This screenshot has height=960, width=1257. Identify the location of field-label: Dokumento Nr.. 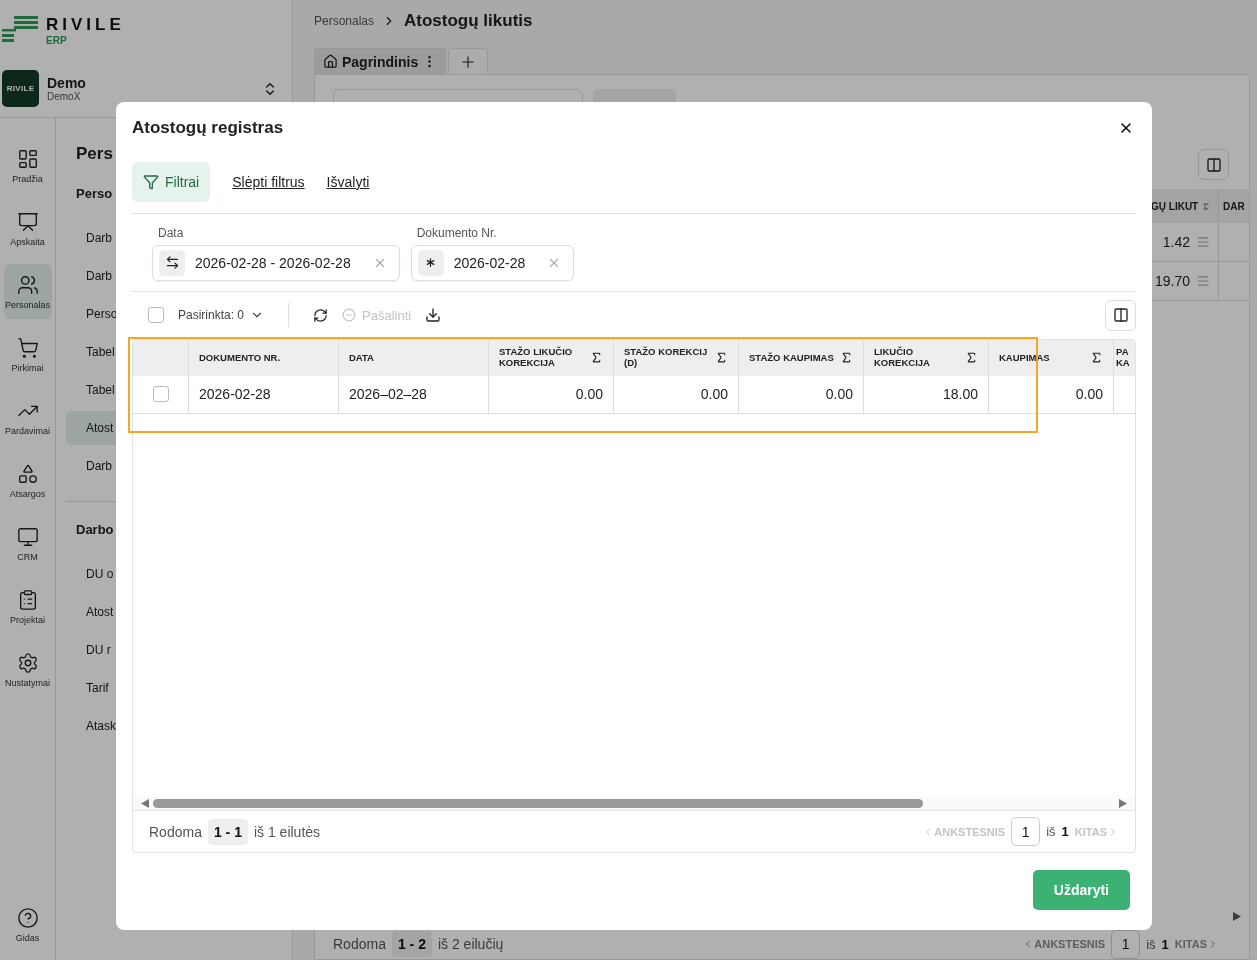
(456, 232).